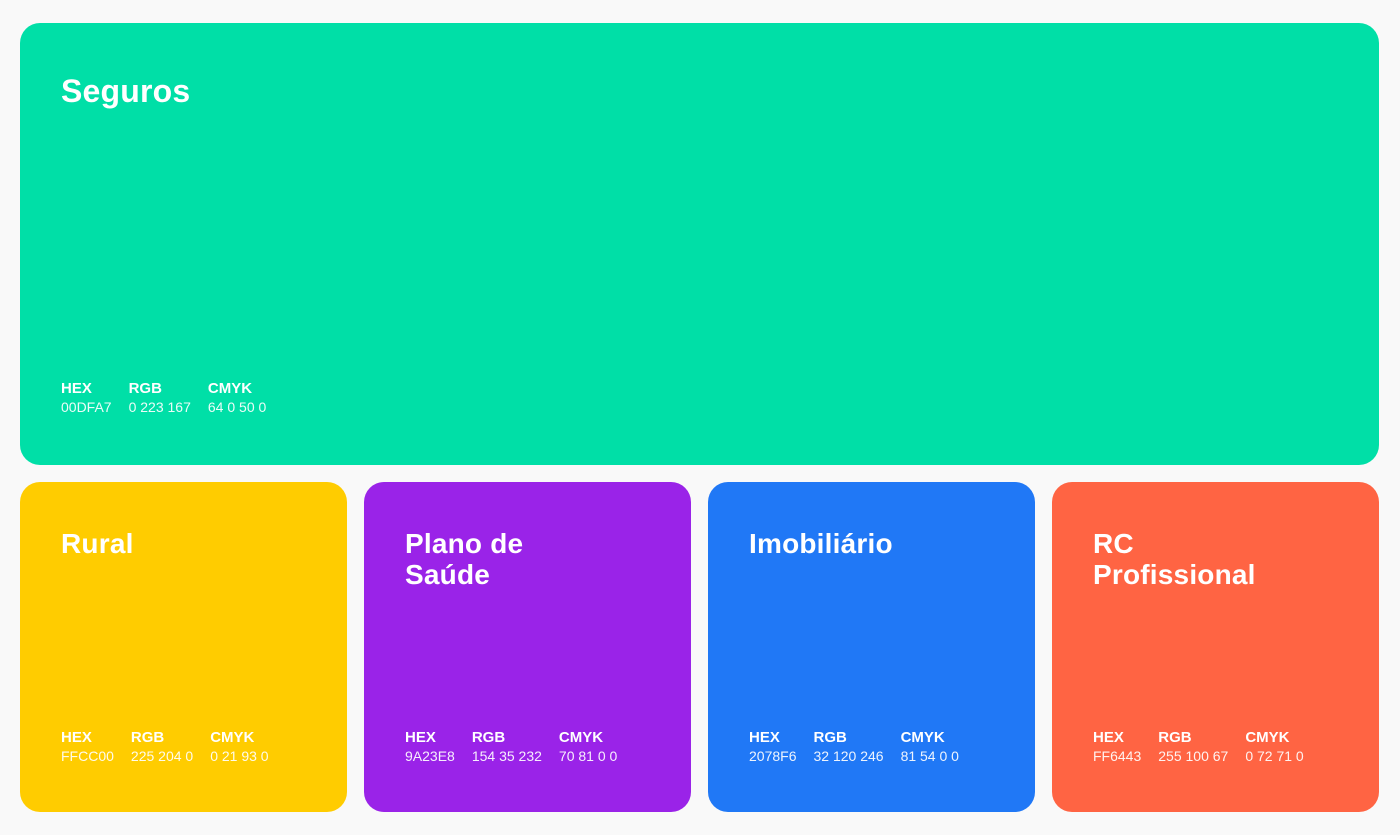 The image size is (1400, 835). I want to click on card-title: Seguros, so click(126, 91).